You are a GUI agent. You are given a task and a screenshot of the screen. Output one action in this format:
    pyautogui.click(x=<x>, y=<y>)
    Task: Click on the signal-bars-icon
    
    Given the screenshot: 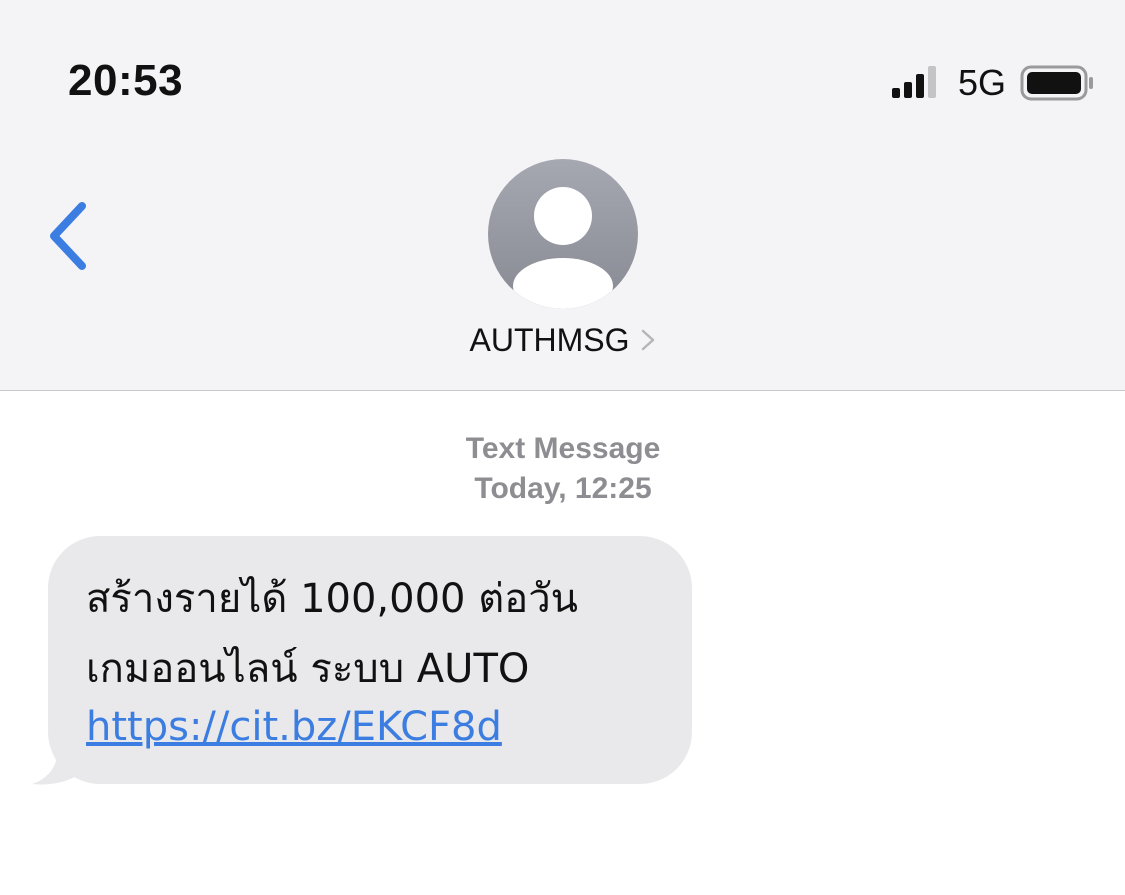 What is the action you would take?
    pyautogui.click(x=914, y=82)
    